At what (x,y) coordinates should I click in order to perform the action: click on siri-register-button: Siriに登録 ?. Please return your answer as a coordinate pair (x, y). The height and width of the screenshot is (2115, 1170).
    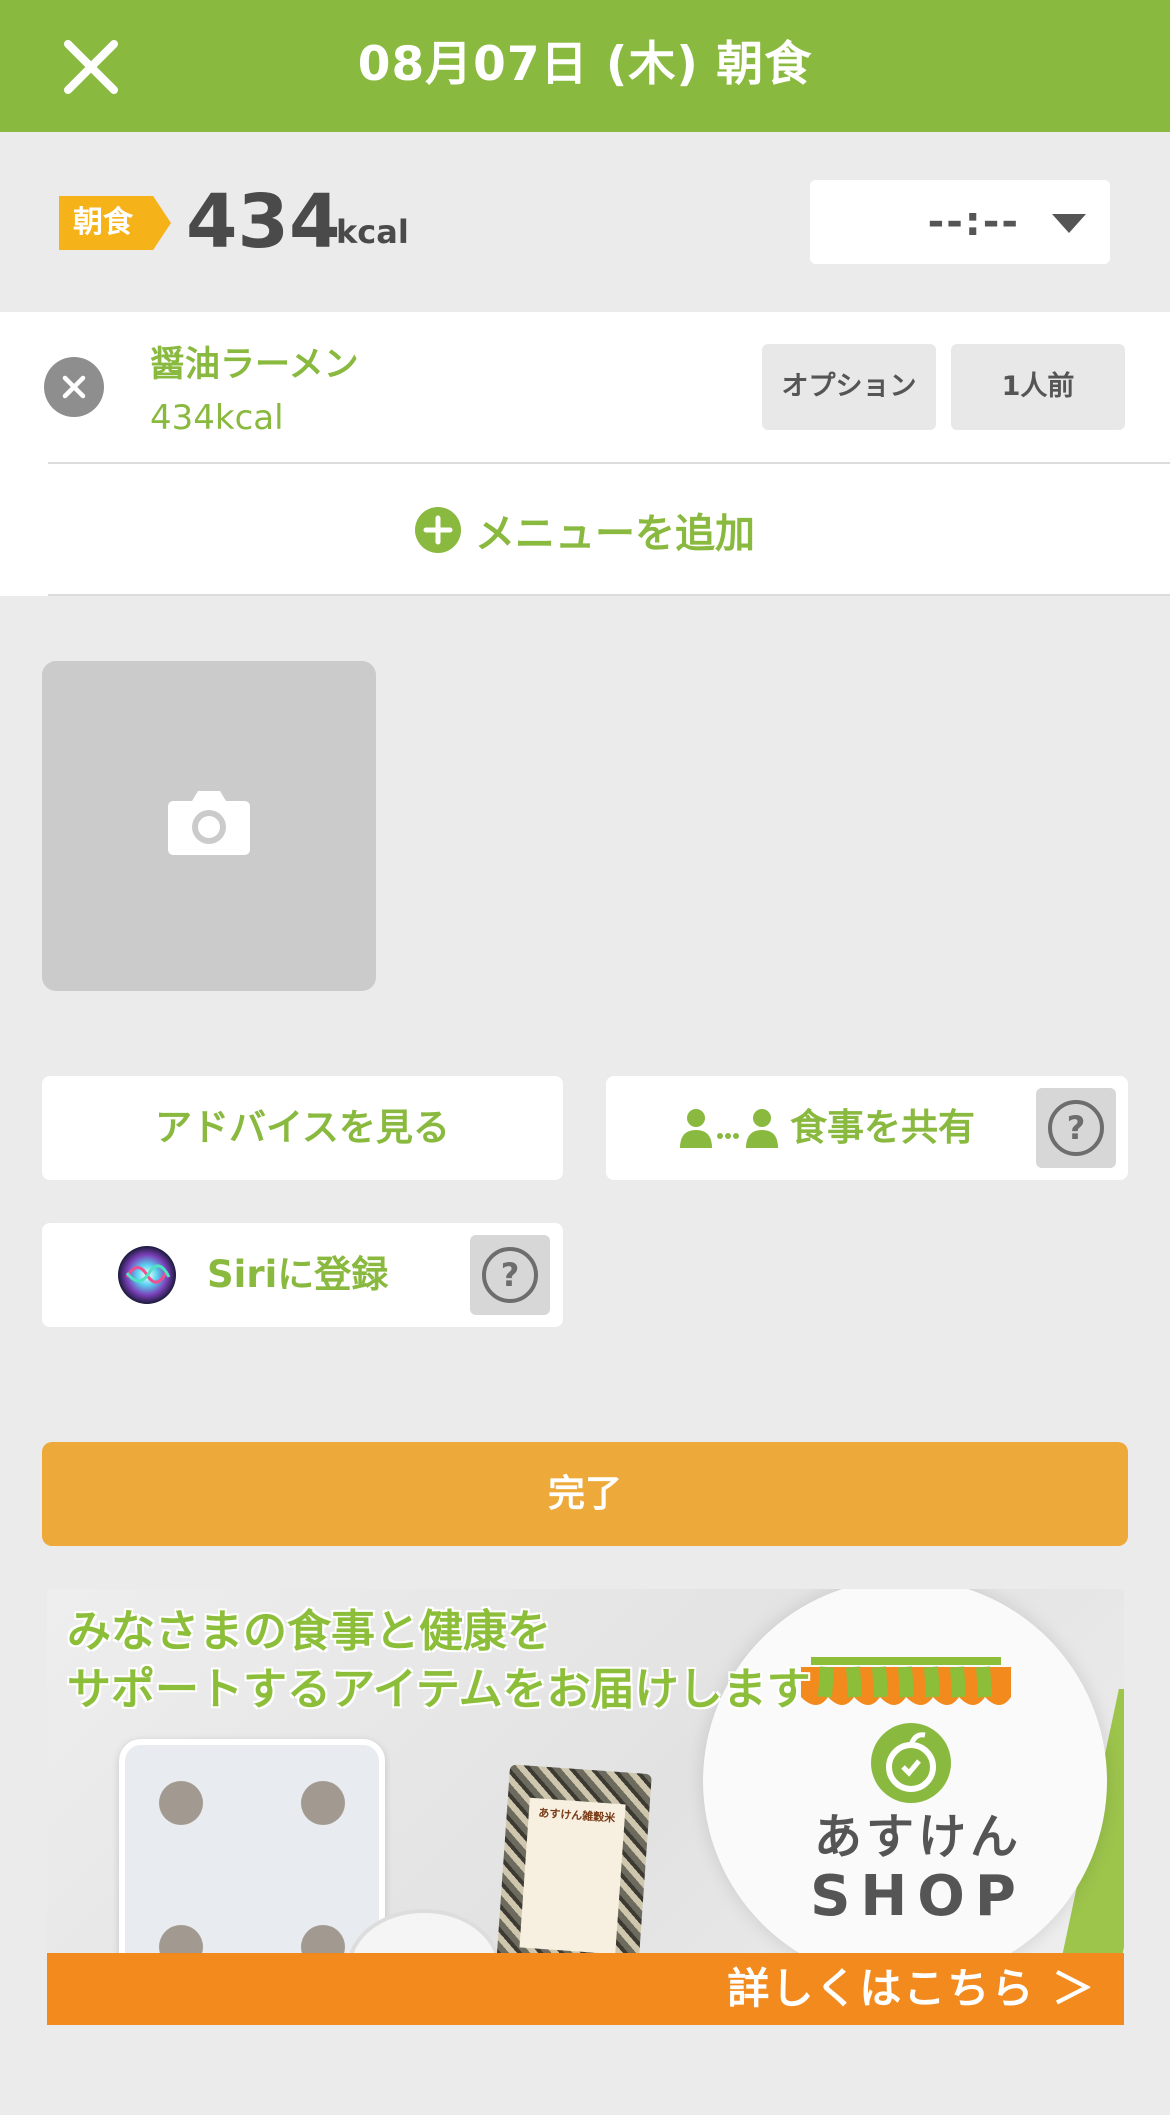
    Looking at the image, I should click on (302, 1275).